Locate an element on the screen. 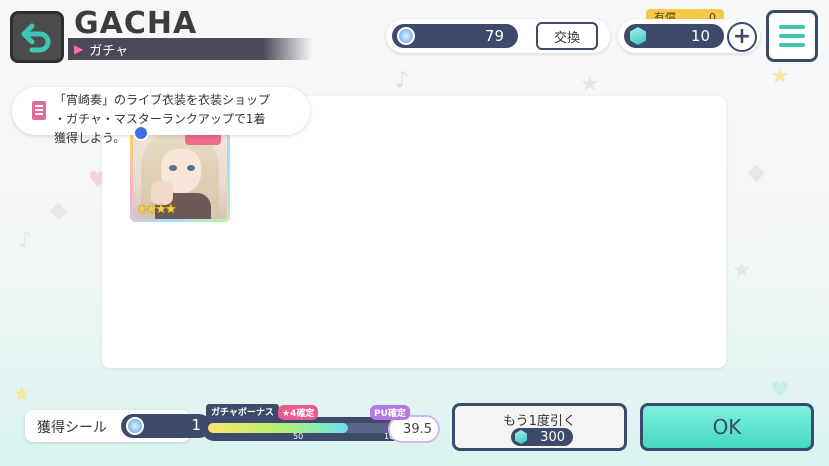 Image resolution: width=829 pixels, height=466 pixels. coin-counter: 79 is located at coordinates (455, 36).